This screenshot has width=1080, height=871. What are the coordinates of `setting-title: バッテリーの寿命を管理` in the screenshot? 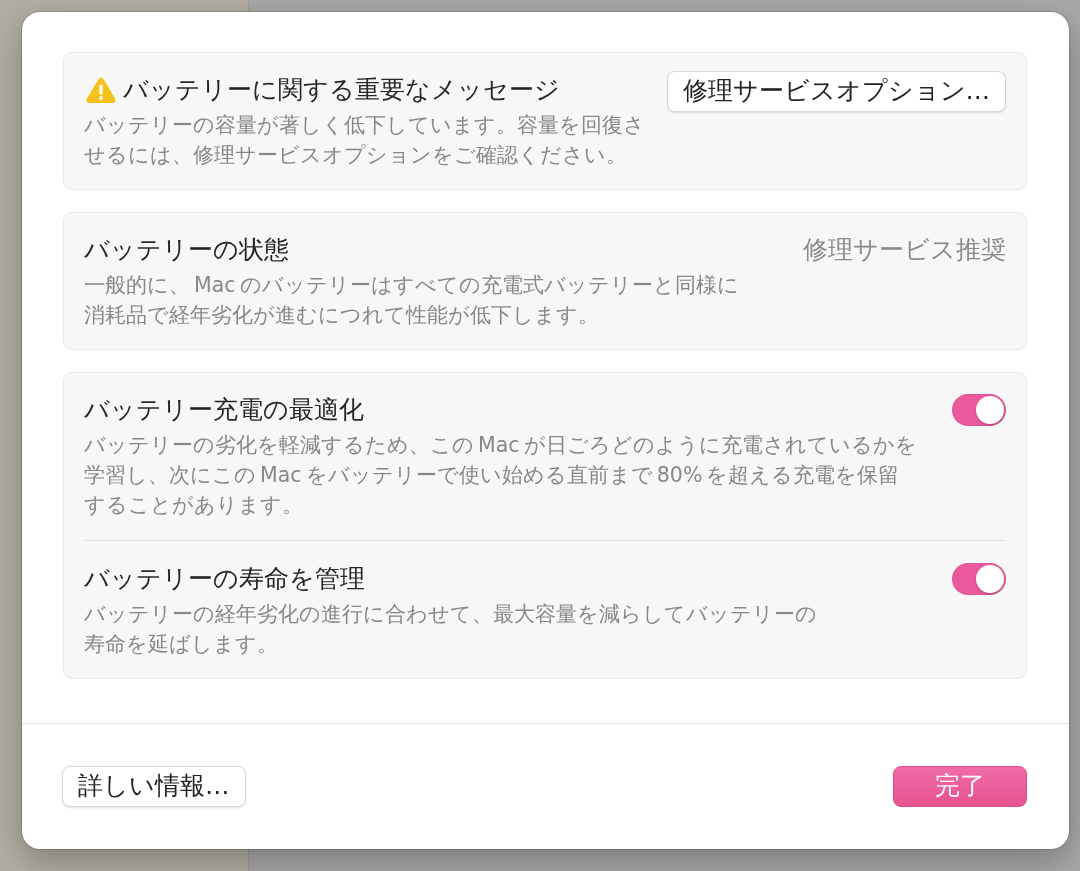 It's located at (225, 579).